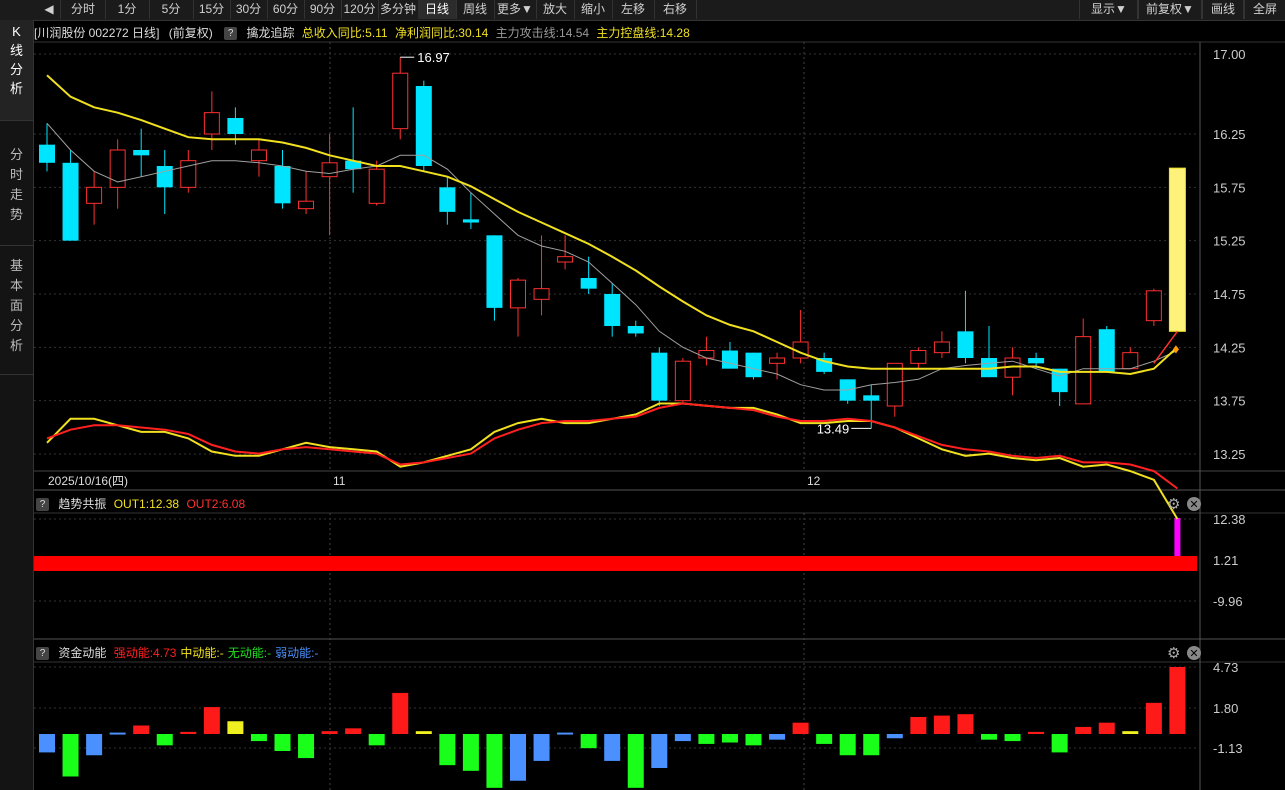 This screenshot has height=790, width=1285. I want to click on period-button: 分时, so click(83, 9).